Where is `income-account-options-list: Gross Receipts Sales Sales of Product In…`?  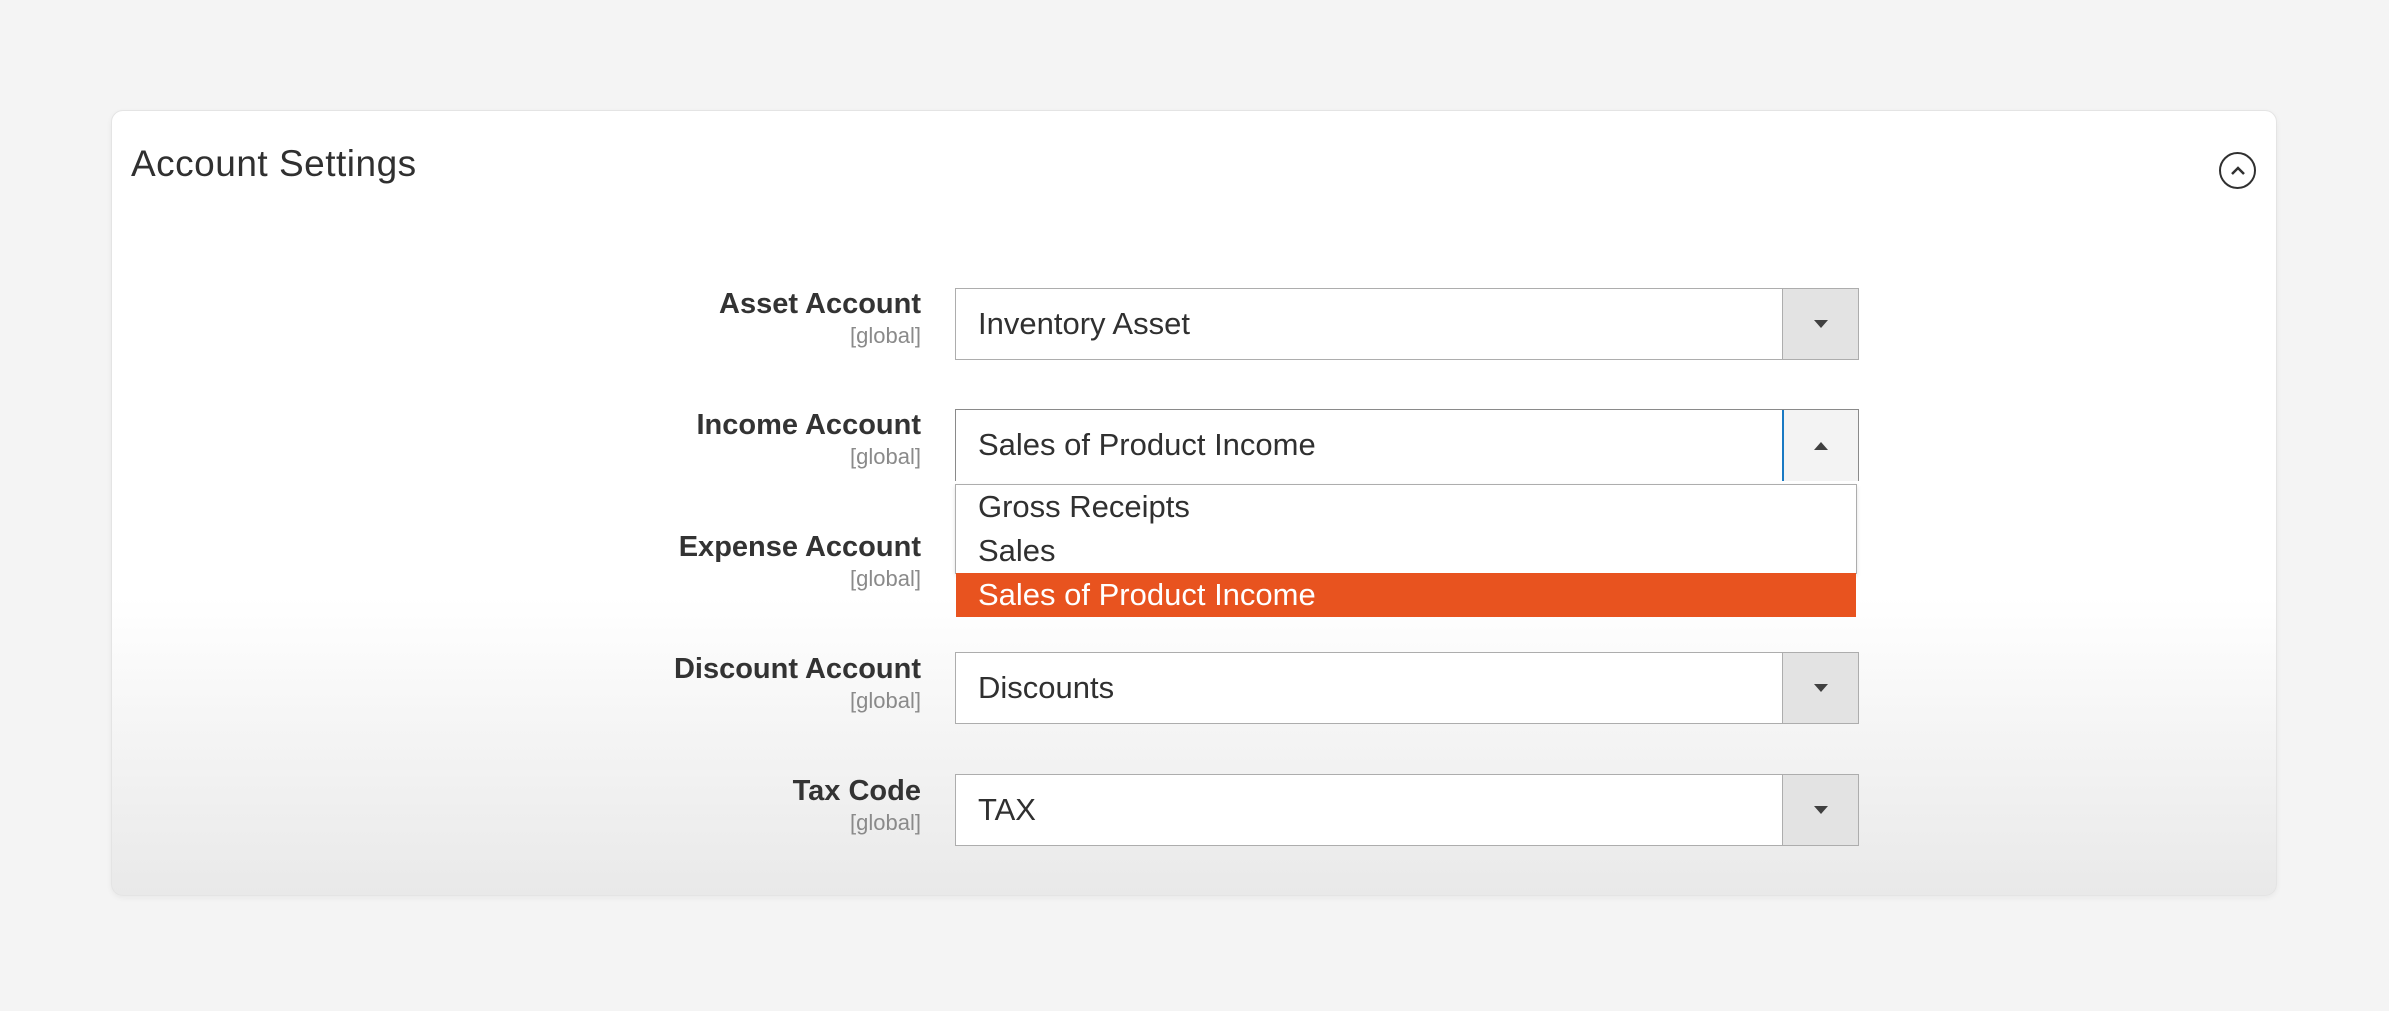
income-account-options-list: Gross Receipts Sales Sales of Product In… is located at coordinates (1406, 550).